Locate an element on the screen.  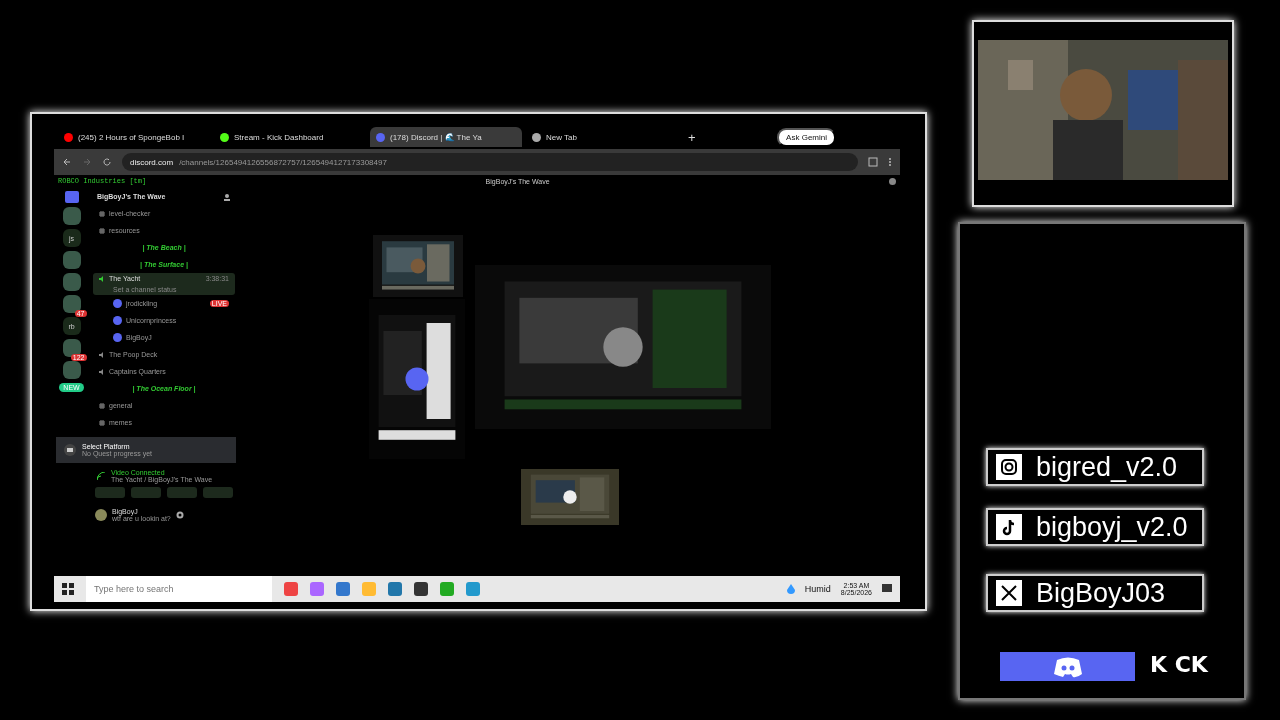
reload-icon is located at coordinates (107, 162).